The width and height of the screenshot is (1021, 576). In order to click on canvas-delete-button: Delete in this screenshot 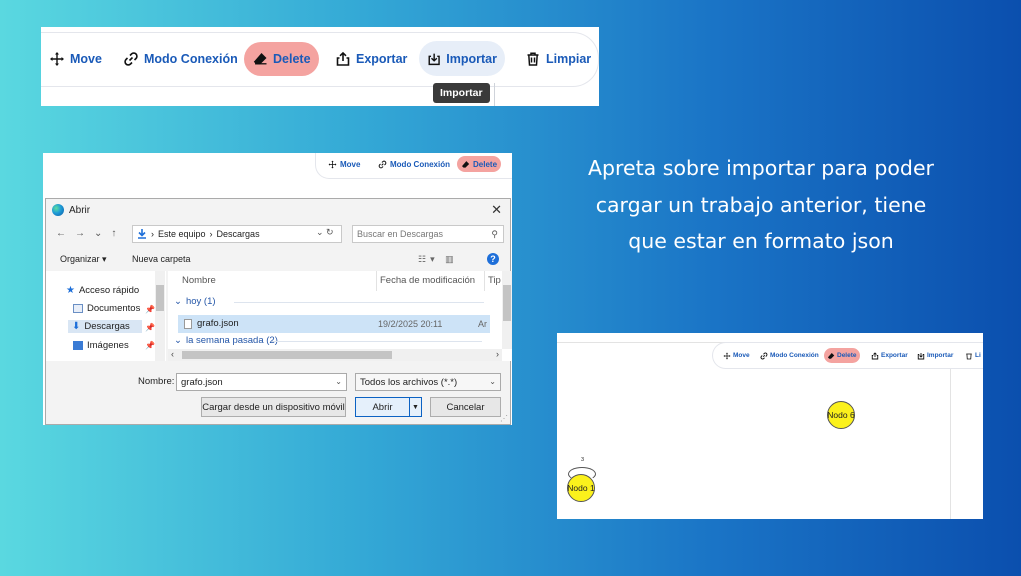, I will do `click(842, 355)`.